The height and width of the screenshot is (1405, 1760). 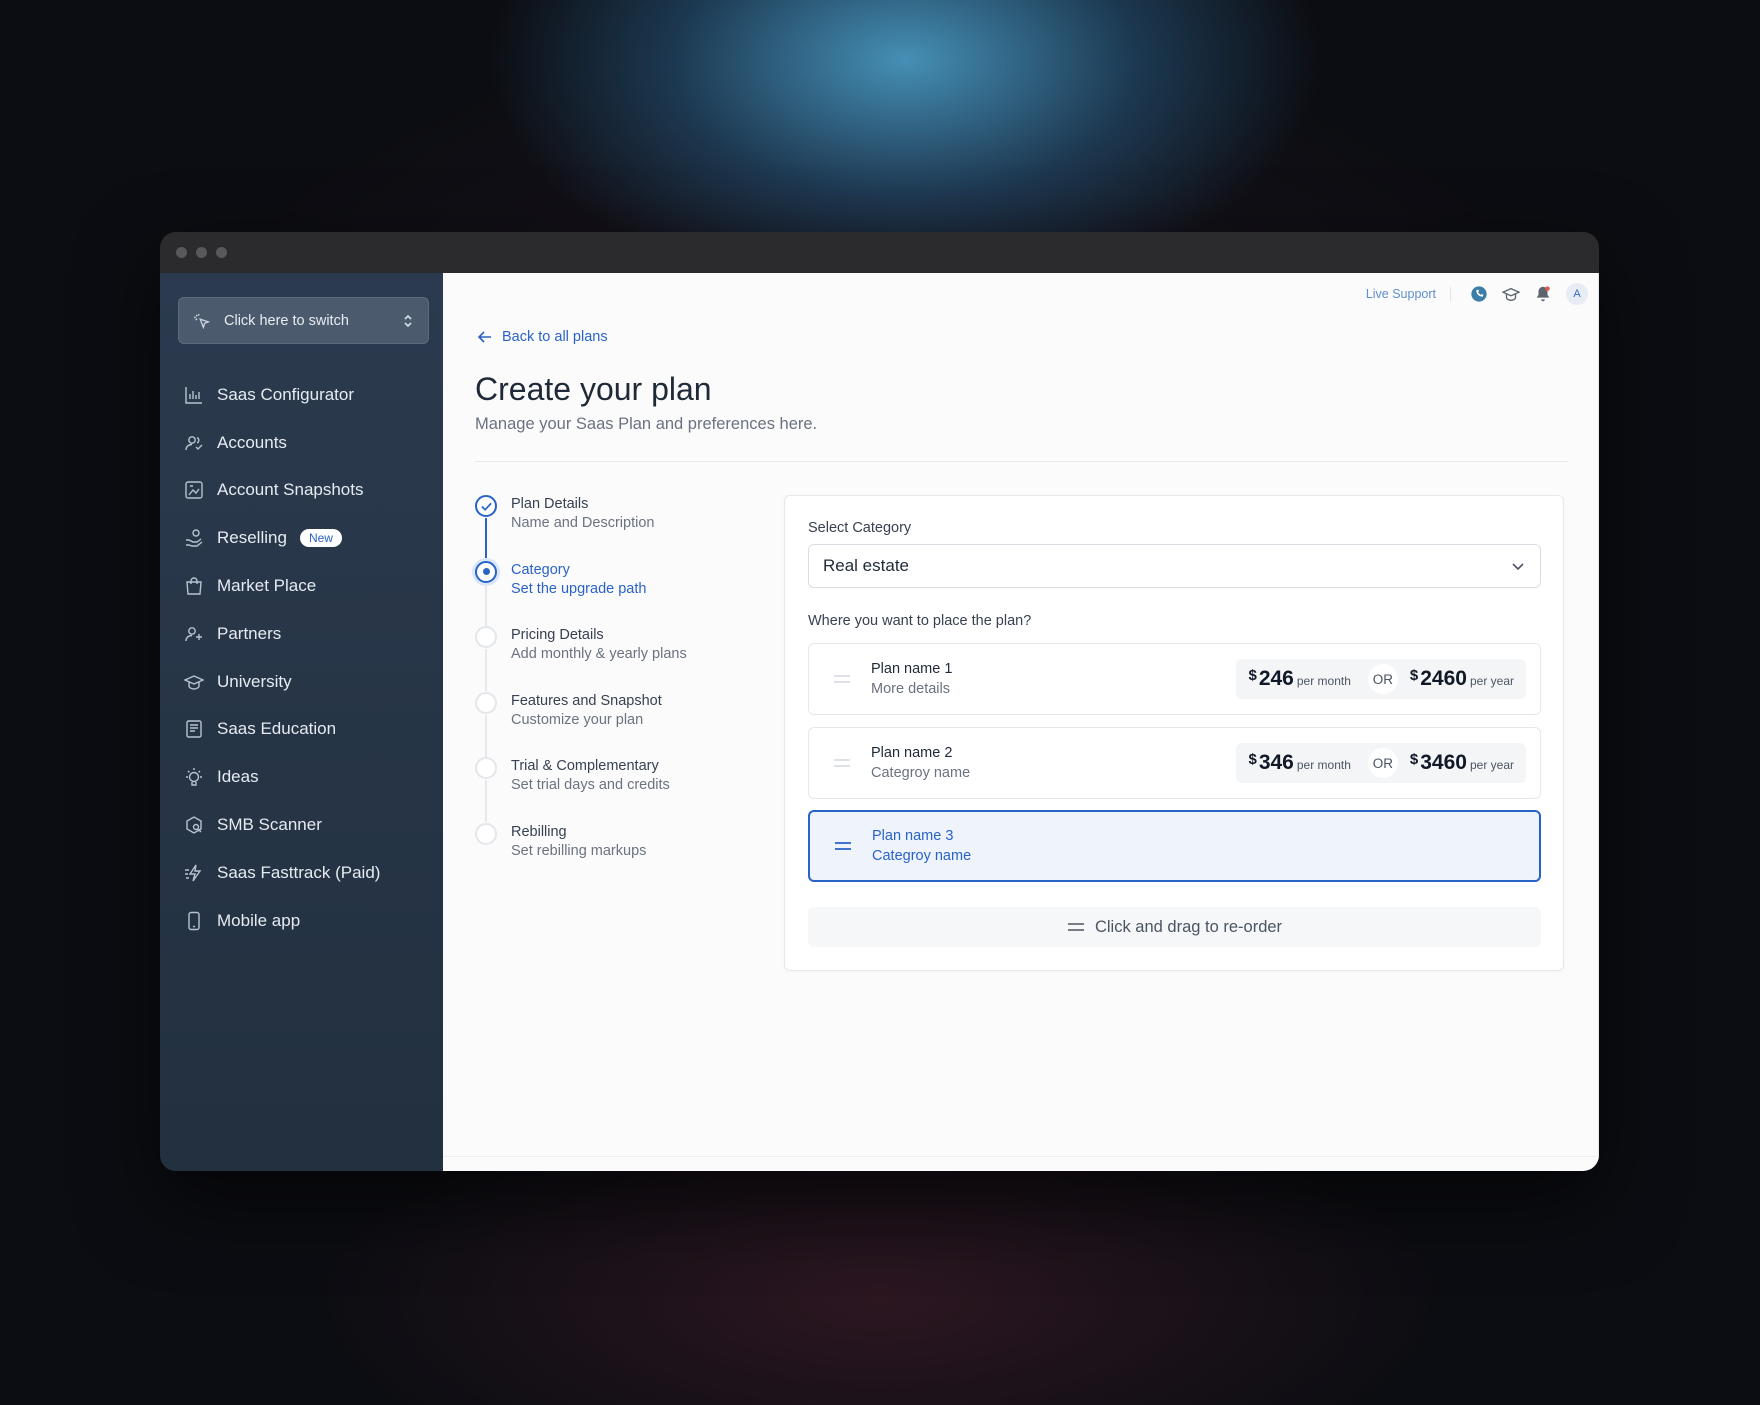 What do you see at coordinates (484, 337) in the screenshot?
I see `arrow-left-icon` at bounding box center [484, 337].